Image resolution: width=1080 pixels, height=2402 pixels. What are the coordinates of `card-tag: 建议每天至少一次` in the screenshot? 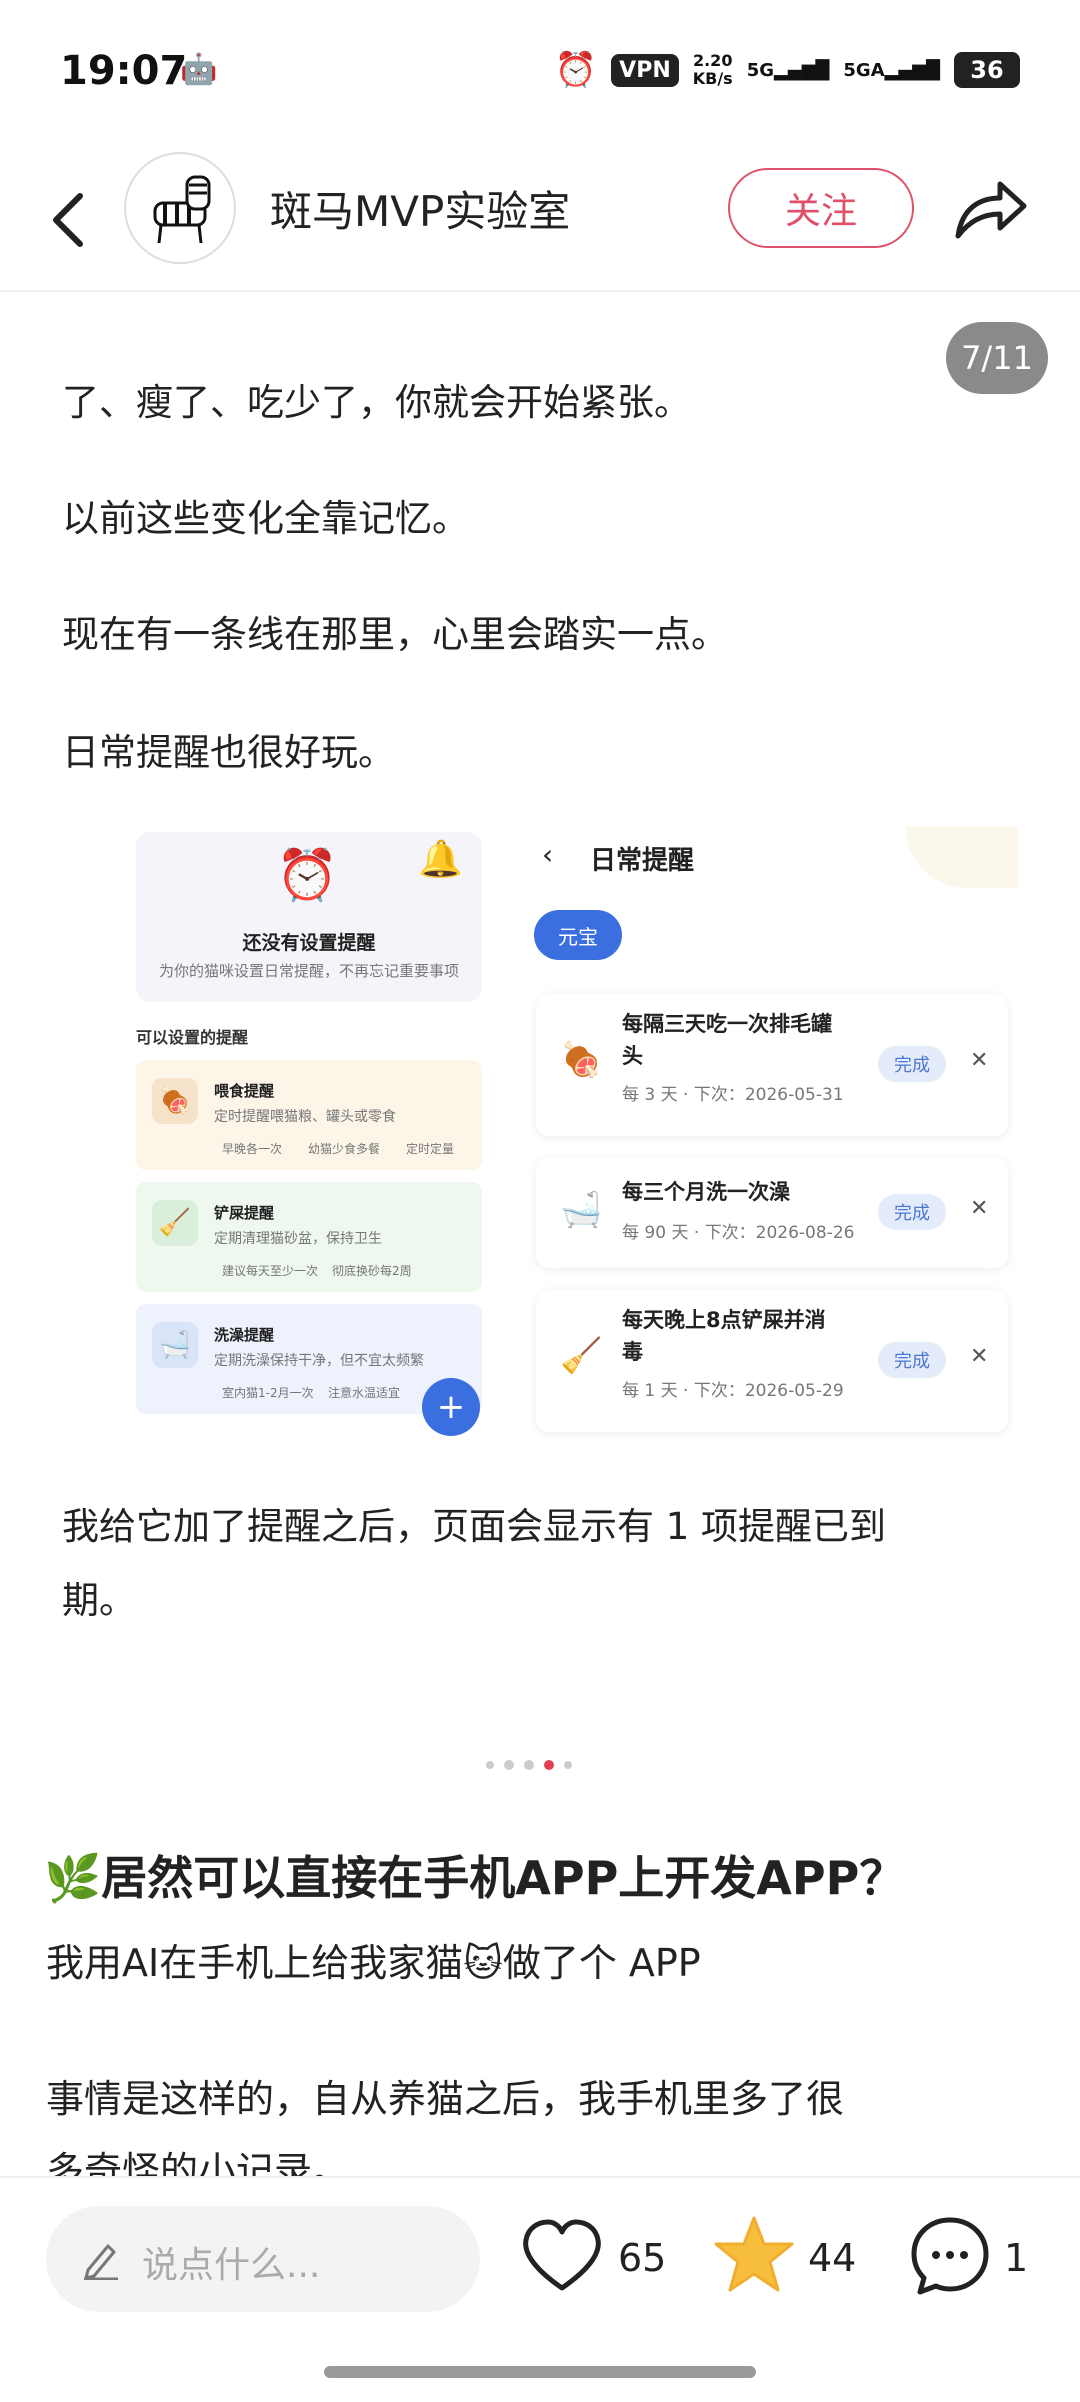 It's located at (270, 1271).